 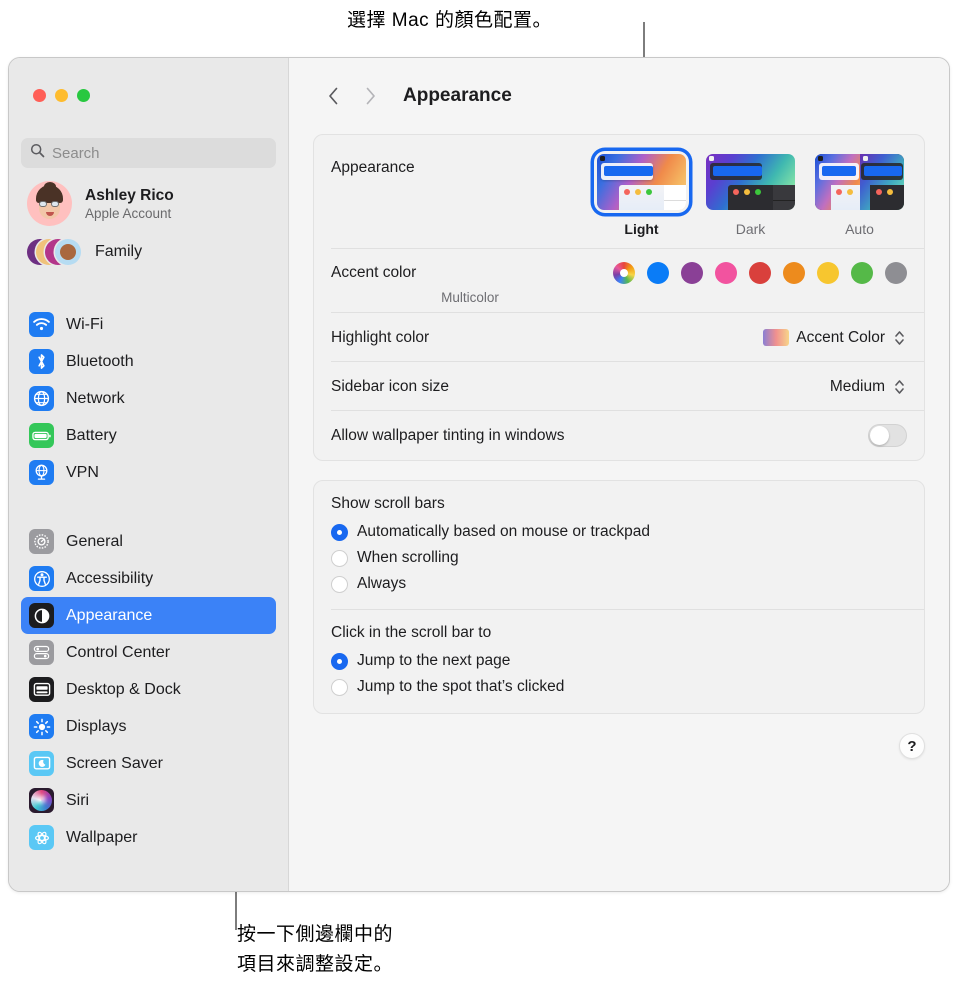 What do you see at coordinates (828, 273) in the screenshot?
I see `accent-swatch-yellow` at bounding box center [828, 273].